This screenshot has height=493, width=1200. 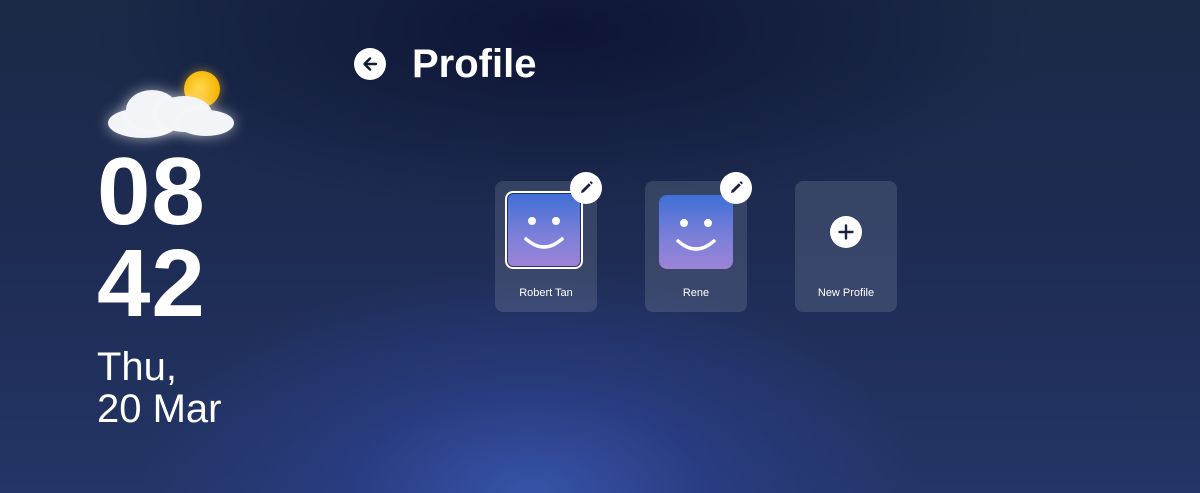 What do you see at coordinates (846, 293) in the screenshot?
I see `new-profile-label: New Profile` at bounding box center [846, 293].